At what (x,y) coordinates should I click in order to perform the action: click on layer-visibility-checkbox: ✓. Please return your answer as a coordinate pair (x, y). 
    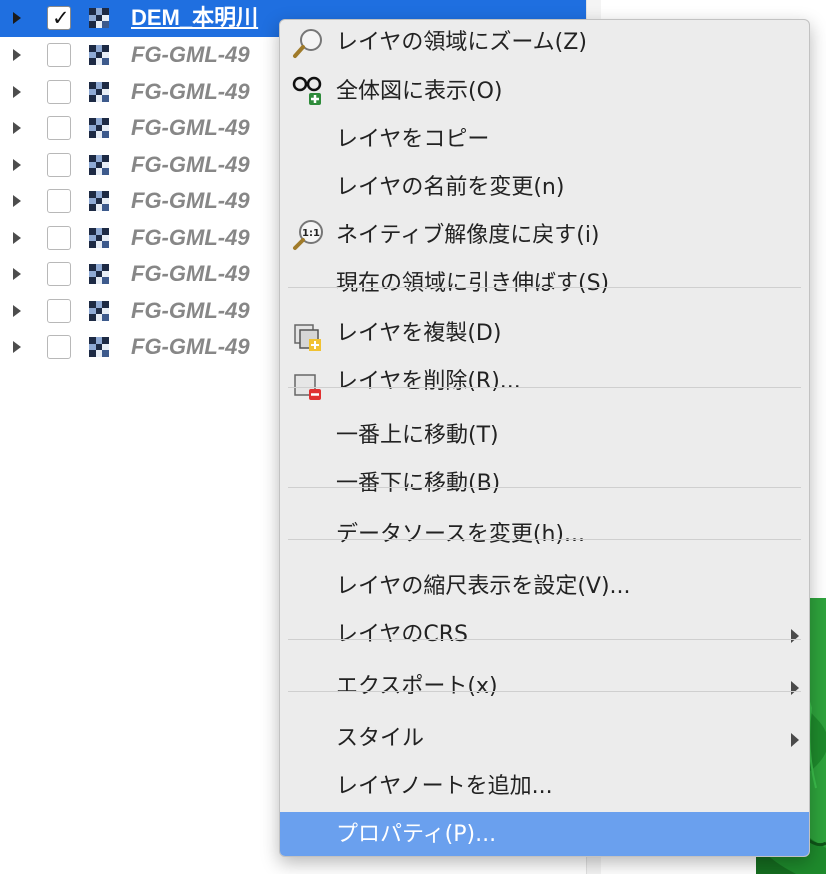
    Looking at the image, I should click on (59, 18).